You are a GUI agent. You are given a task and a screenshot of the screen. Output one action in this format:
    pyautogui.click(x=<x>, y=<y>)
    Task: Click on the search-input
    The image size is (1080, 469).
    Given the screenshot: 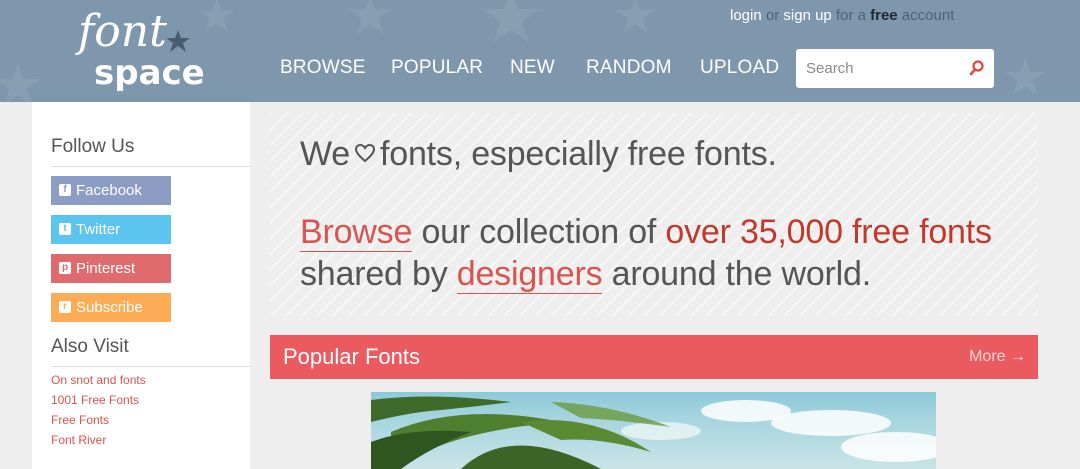 What is the action you would take?
    pyautogui.click(x=881, y=68)
    